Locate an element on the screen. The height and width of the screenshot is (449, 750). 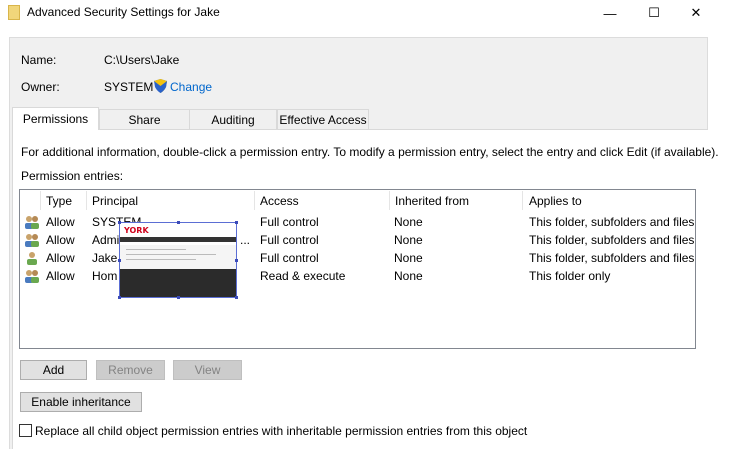
owner-value: SYSTEM is located at coordinates (129, 87).